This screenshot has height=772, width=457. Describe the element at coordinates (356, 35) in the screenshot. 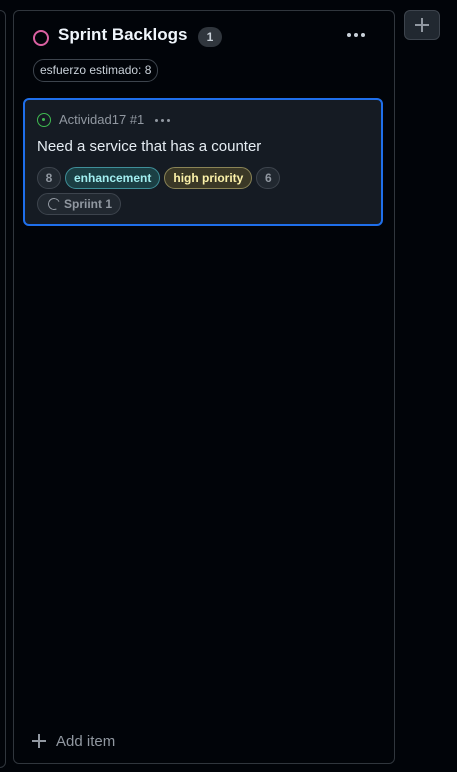

I see `column-menu-kebab-icon` at that location.